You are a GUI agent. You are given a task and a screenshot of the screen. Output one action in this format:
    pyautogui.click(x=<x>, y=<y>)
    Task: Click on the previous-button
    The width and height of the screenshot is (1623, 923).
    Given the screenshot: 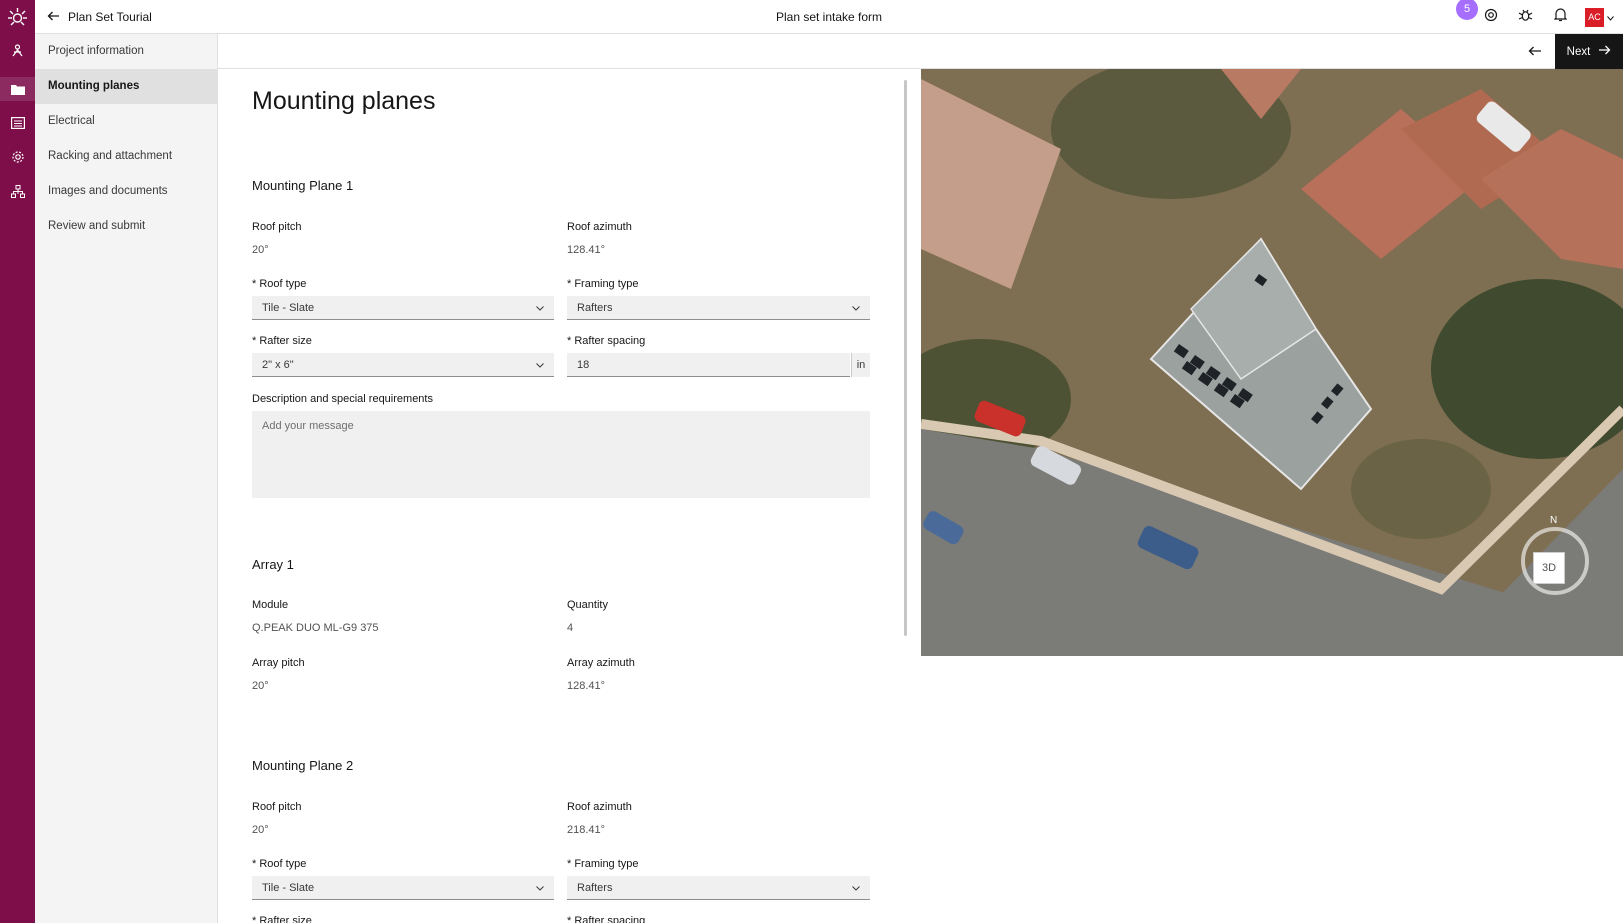 What is the action you would take?
    pyautogui.click(x=1535, y=51)
    